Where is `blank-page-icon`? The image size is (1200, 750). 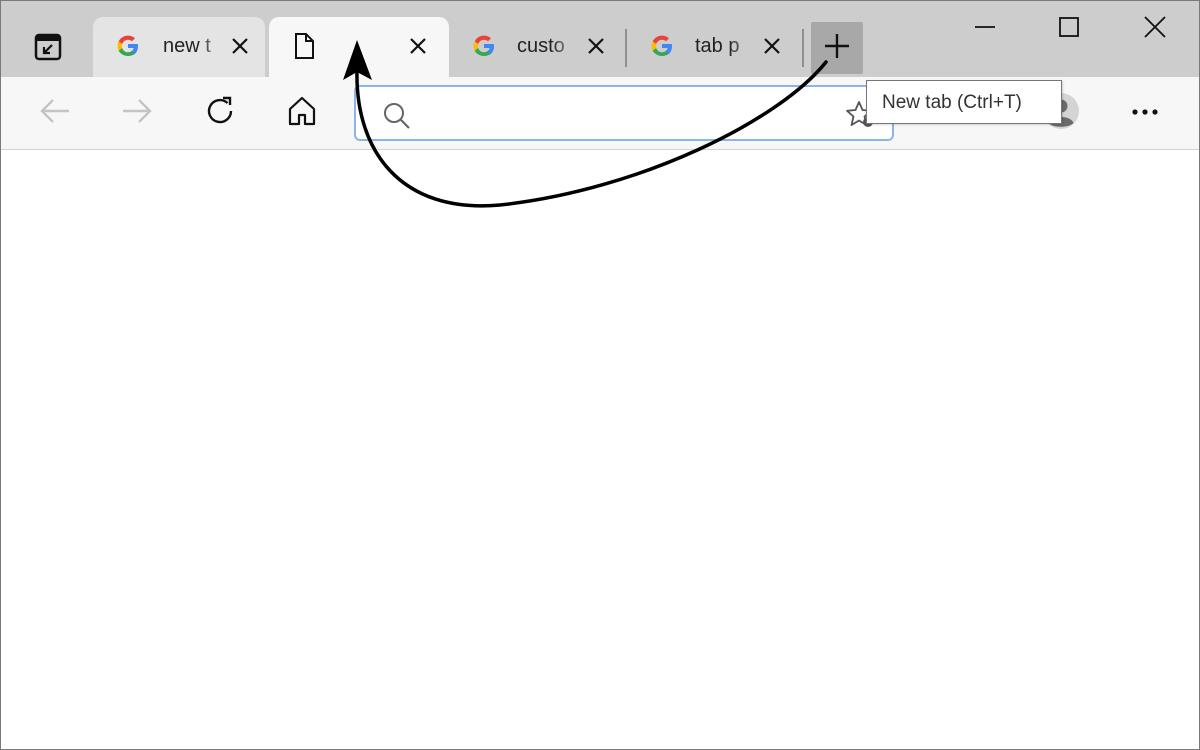 blank-page-icon is located at coordinates (304, 46).